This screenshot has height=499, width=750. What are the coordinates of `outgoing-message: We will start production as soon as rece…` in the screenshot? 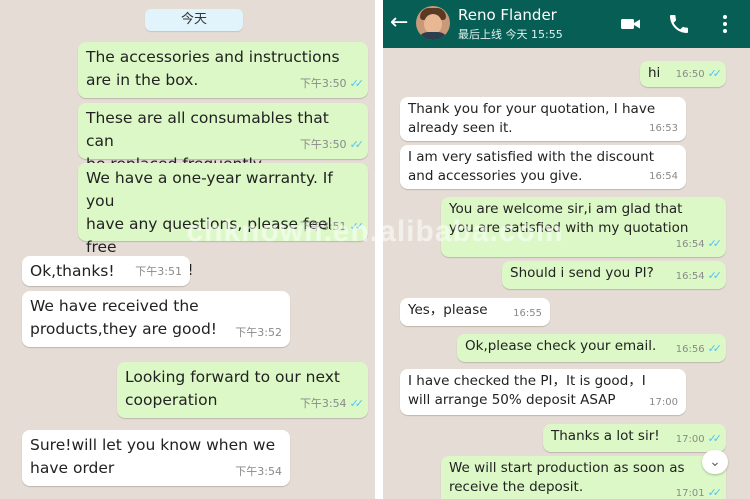 It's located at (583, 477).